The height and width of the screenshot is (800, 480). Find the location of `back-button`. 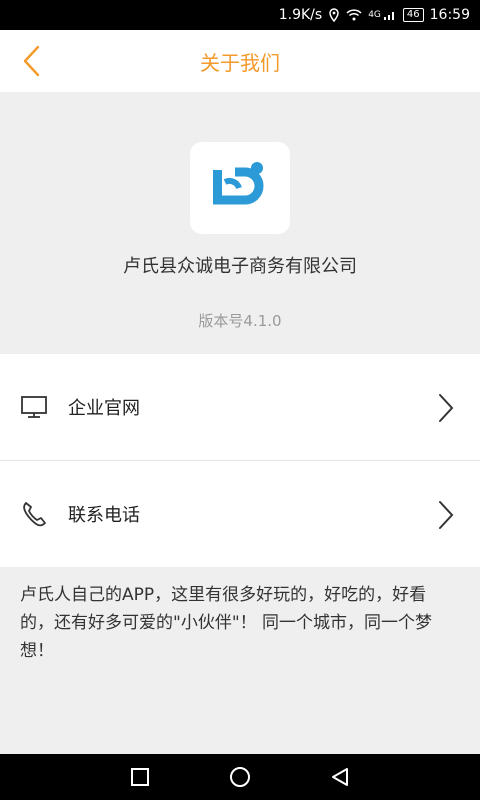

back-button is located at coordinates (33, 61).